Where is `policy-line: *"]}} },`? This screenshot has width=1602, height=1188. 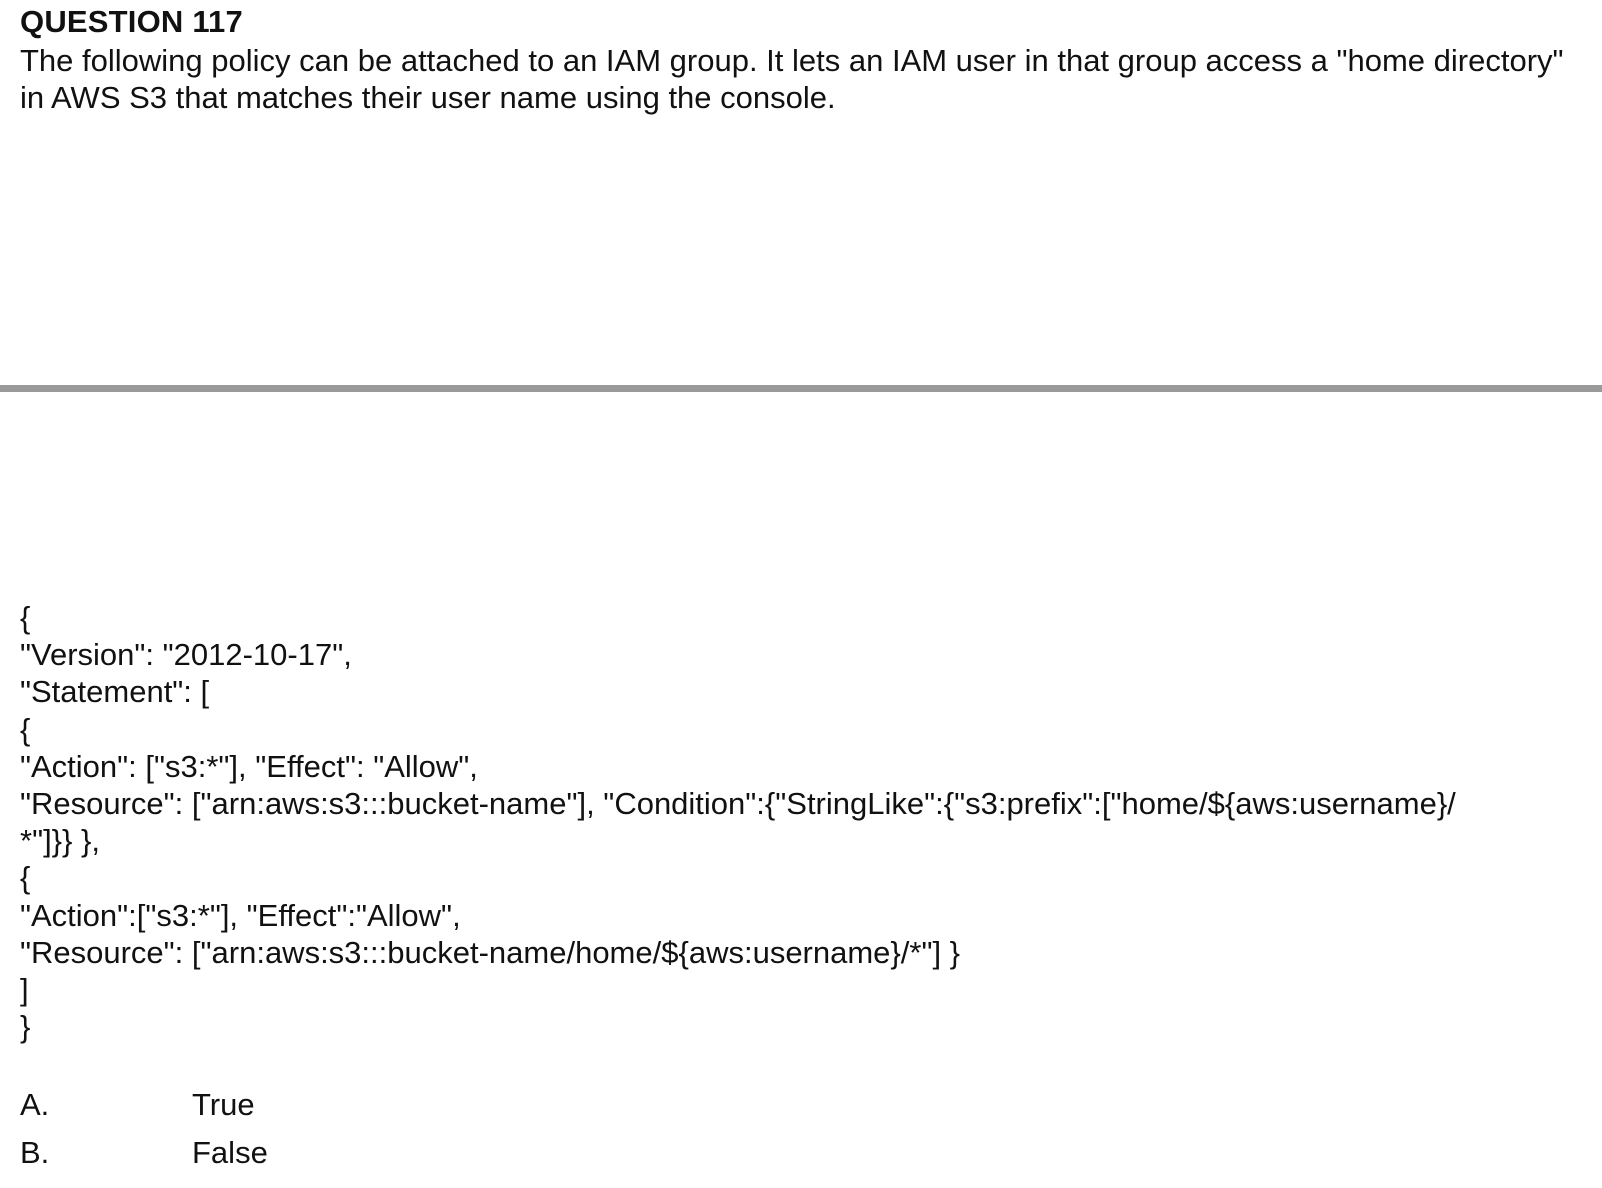 policy-line: *"]}} }, is located at coordinates (60, 841).